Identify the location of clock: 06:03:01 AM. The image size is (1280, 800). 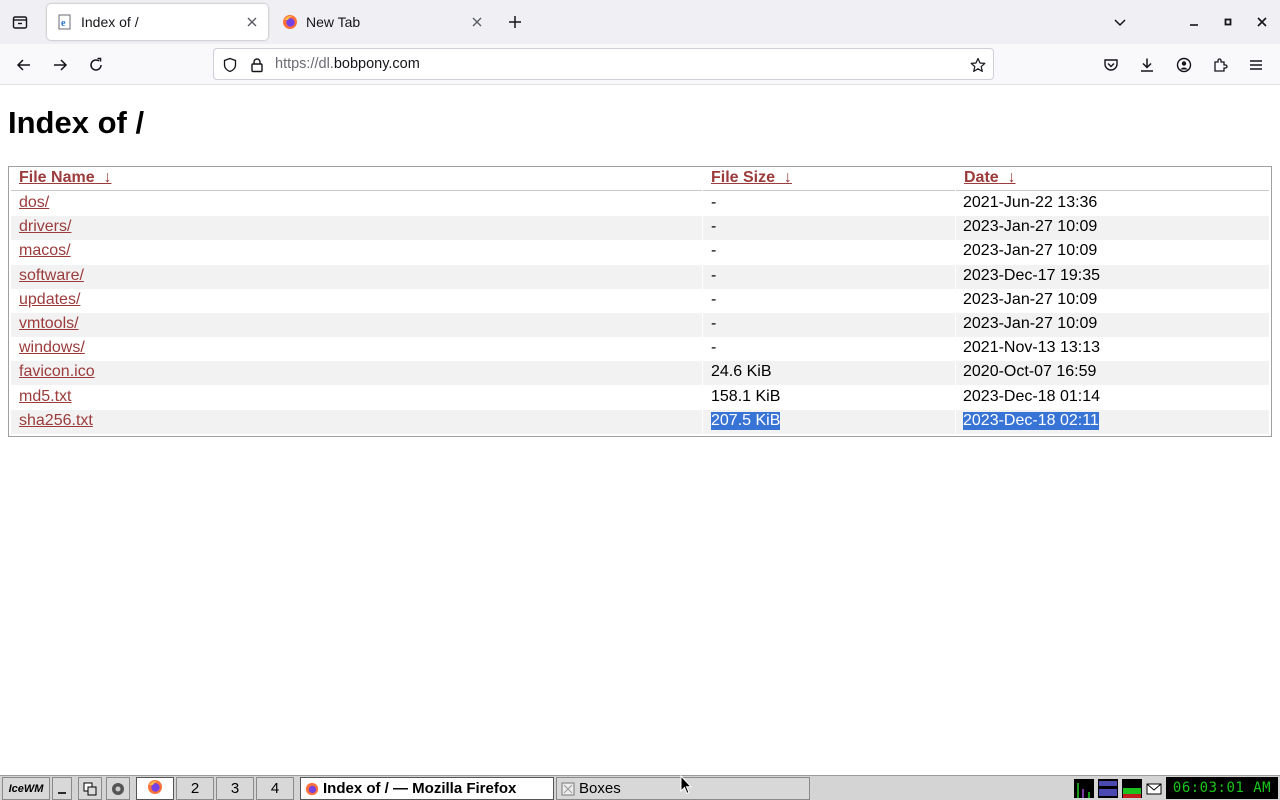
(1222, 788).